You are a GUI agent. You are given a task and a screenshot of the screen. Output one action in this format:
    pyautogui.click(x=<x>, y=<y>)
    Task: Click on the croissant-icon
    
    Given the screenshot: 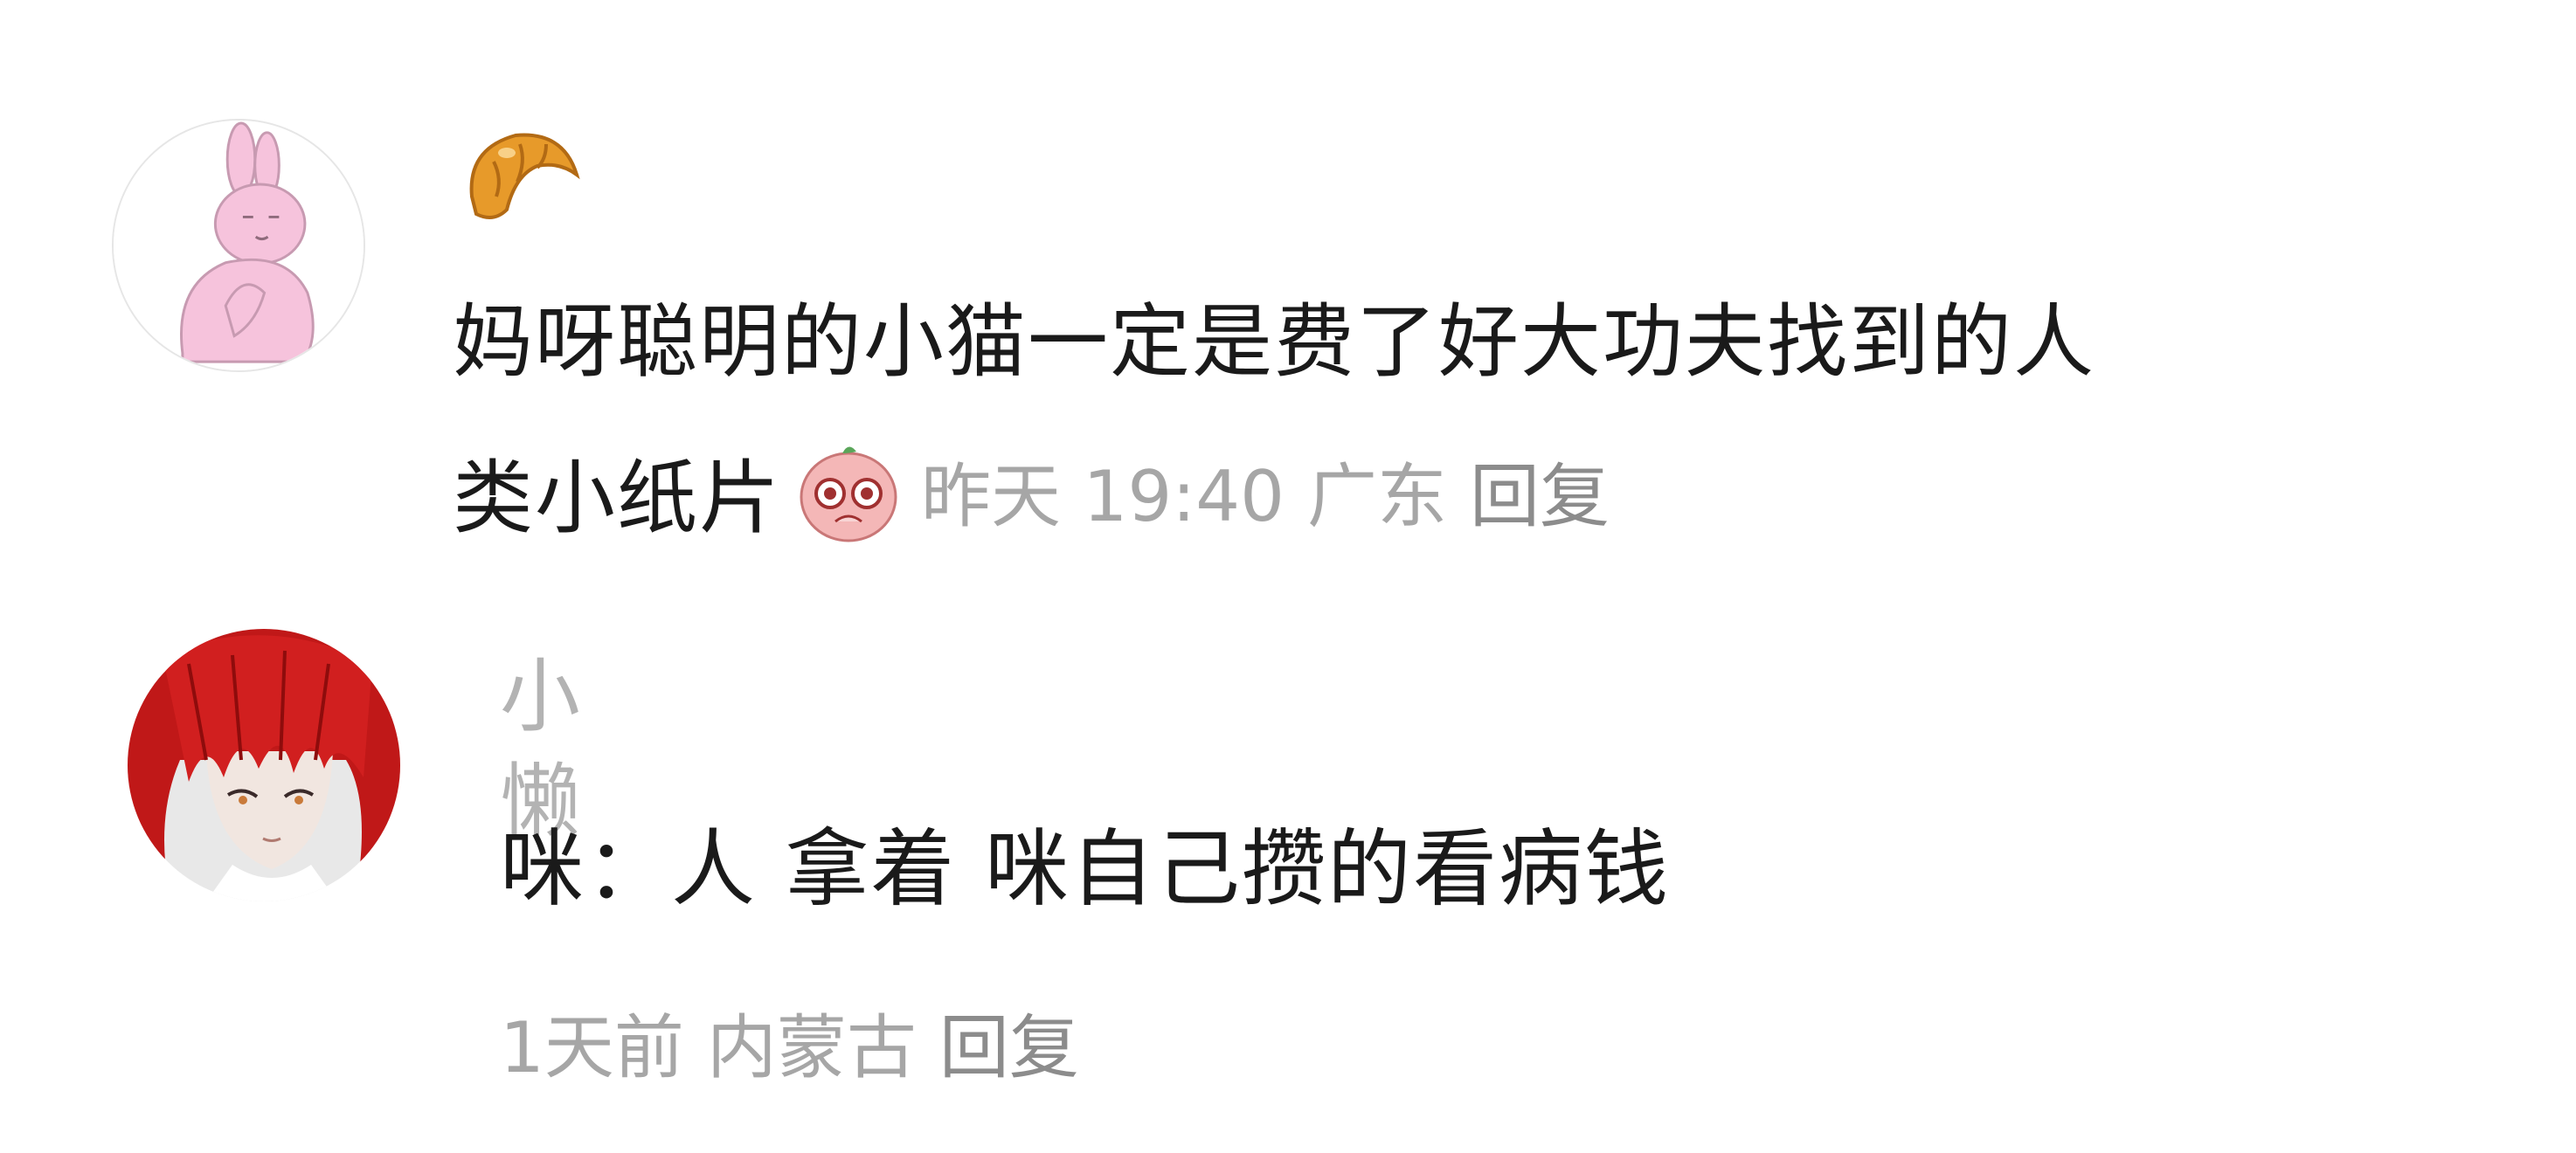 What is the action you would take?
    pyautogui.click(x=519, y=179)
    